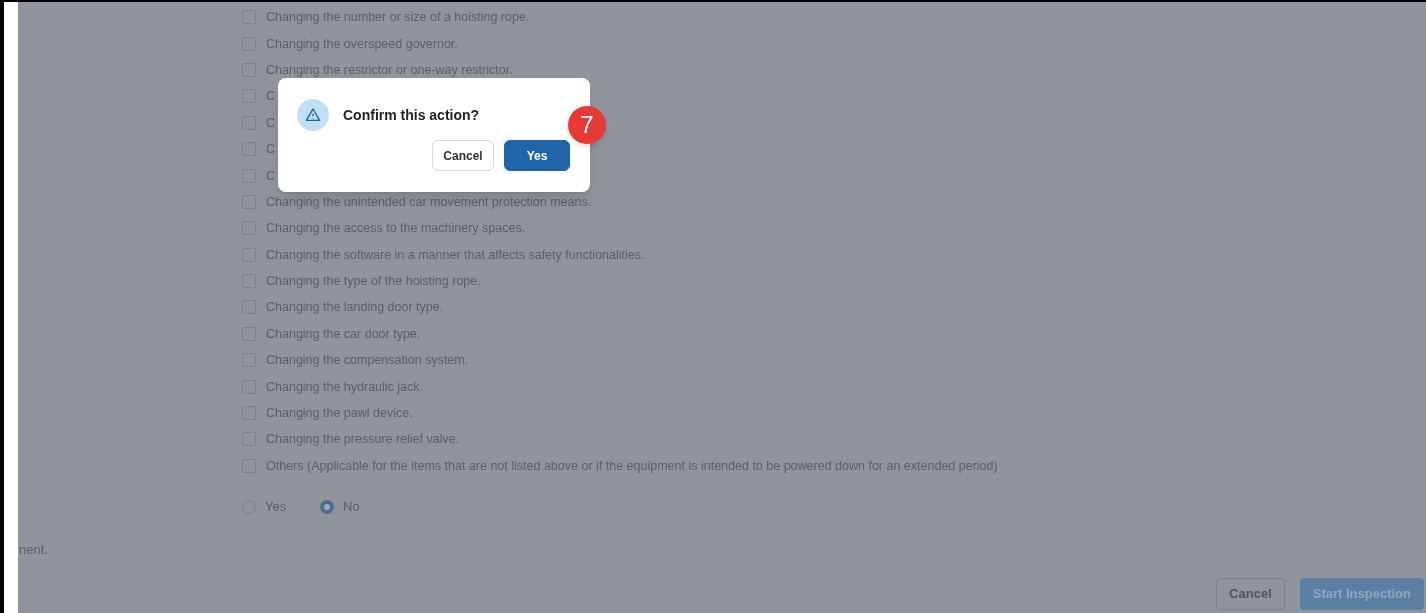  What do you see at coordinates (463, 155) in the screenshot?
I see `cancel-button: Cancel` at bounding box center [463, 155].